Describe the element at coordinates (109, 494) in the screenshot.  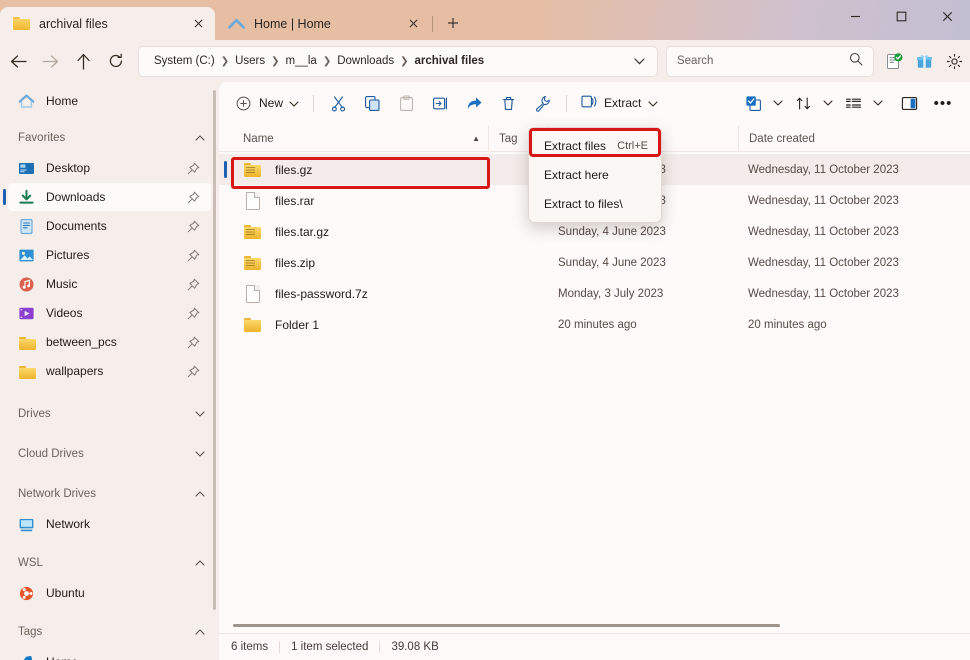
I see `sidebar-group-network-drives: Network Drives` at that location.